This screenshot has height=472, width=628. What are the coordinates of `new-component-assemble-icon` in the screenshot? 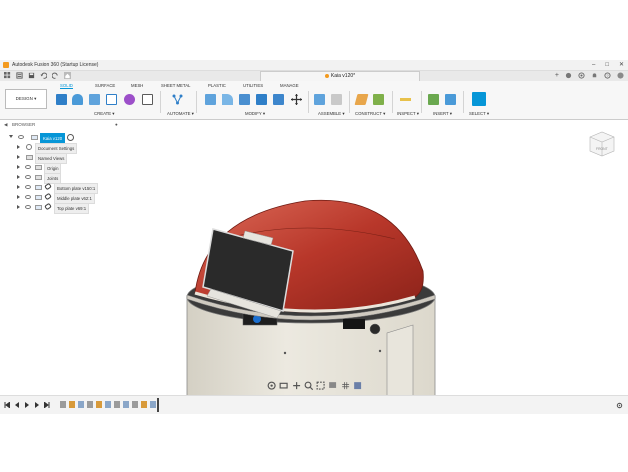 It's located at (319, 99).